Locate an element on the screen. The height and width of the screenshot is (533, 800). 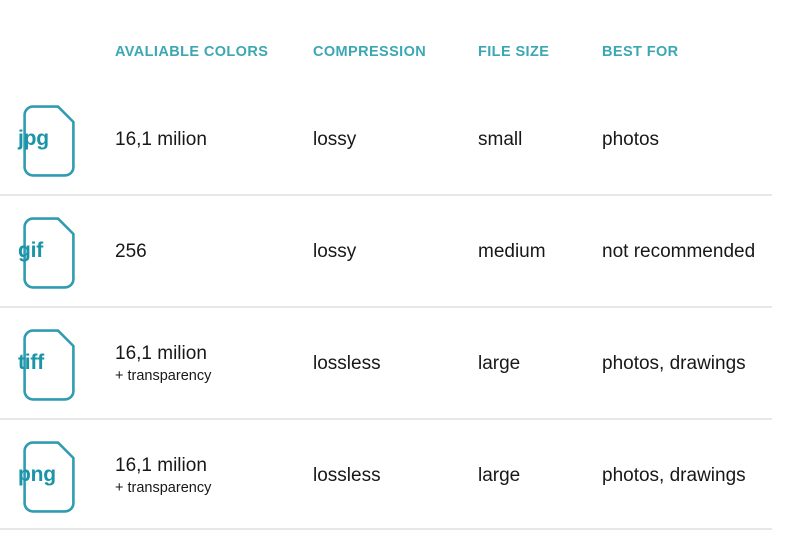
cell-value: small is located at coordinates (500, 139).